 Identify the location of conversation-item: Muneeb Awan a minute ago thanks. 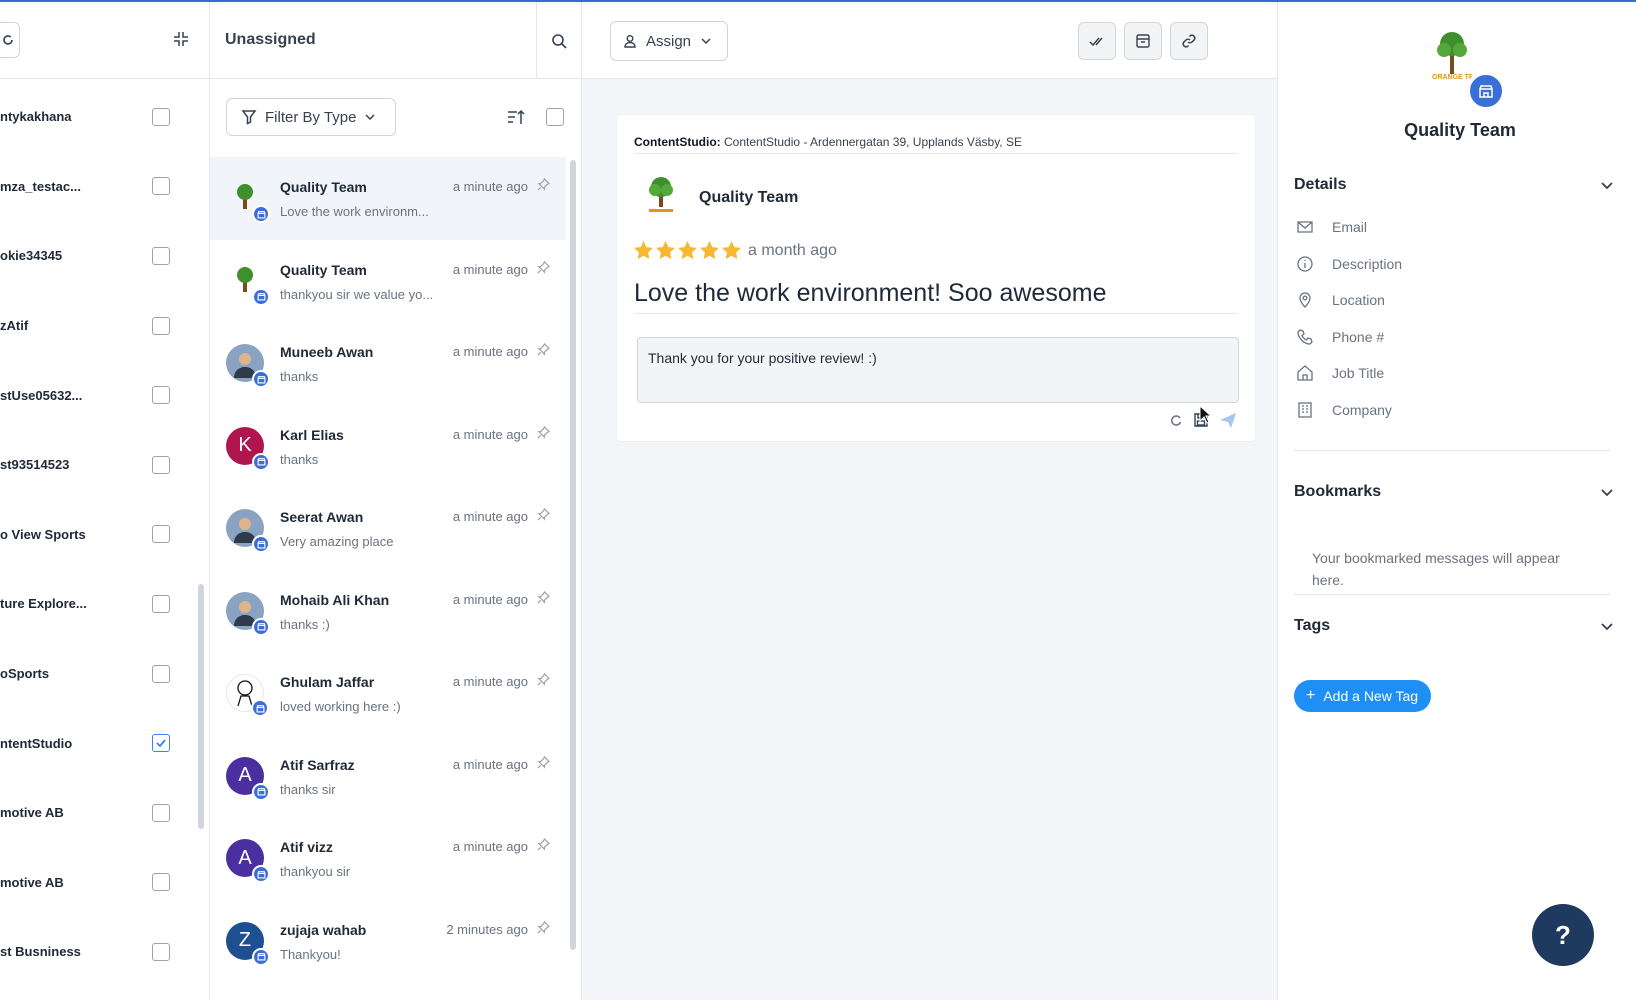
(388, 363).